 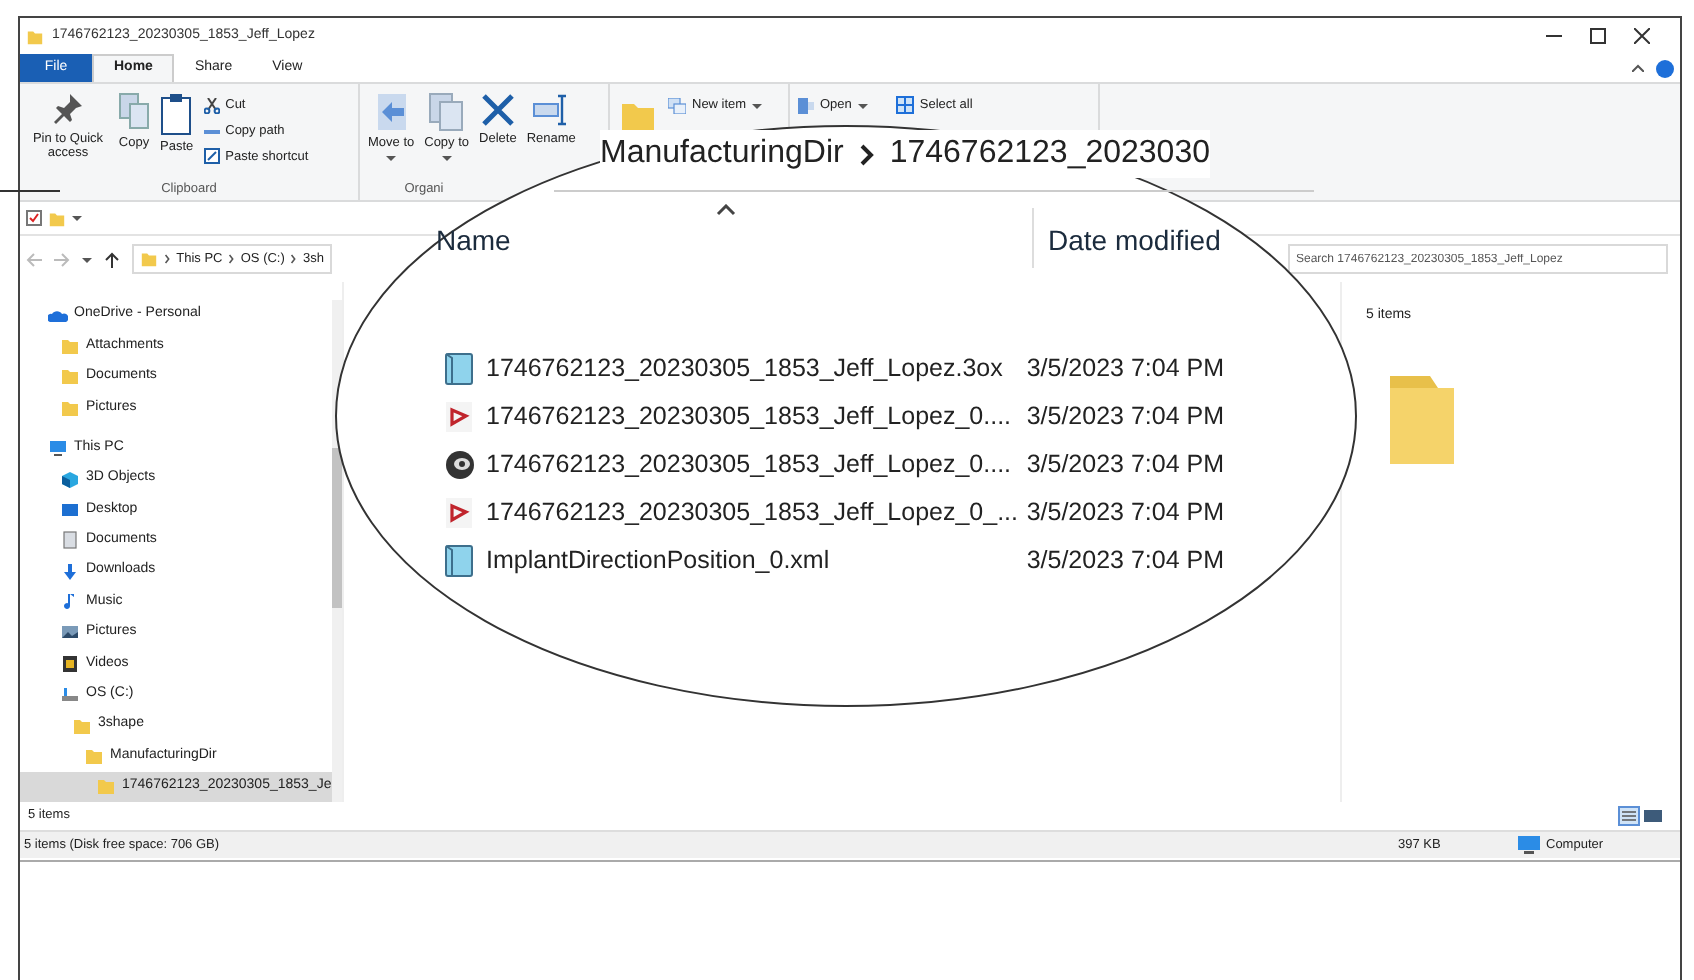 What do you see at coordinates (473, 241) in the screenshot?
I see `column-header: Name` at bounding box center [473, 241].